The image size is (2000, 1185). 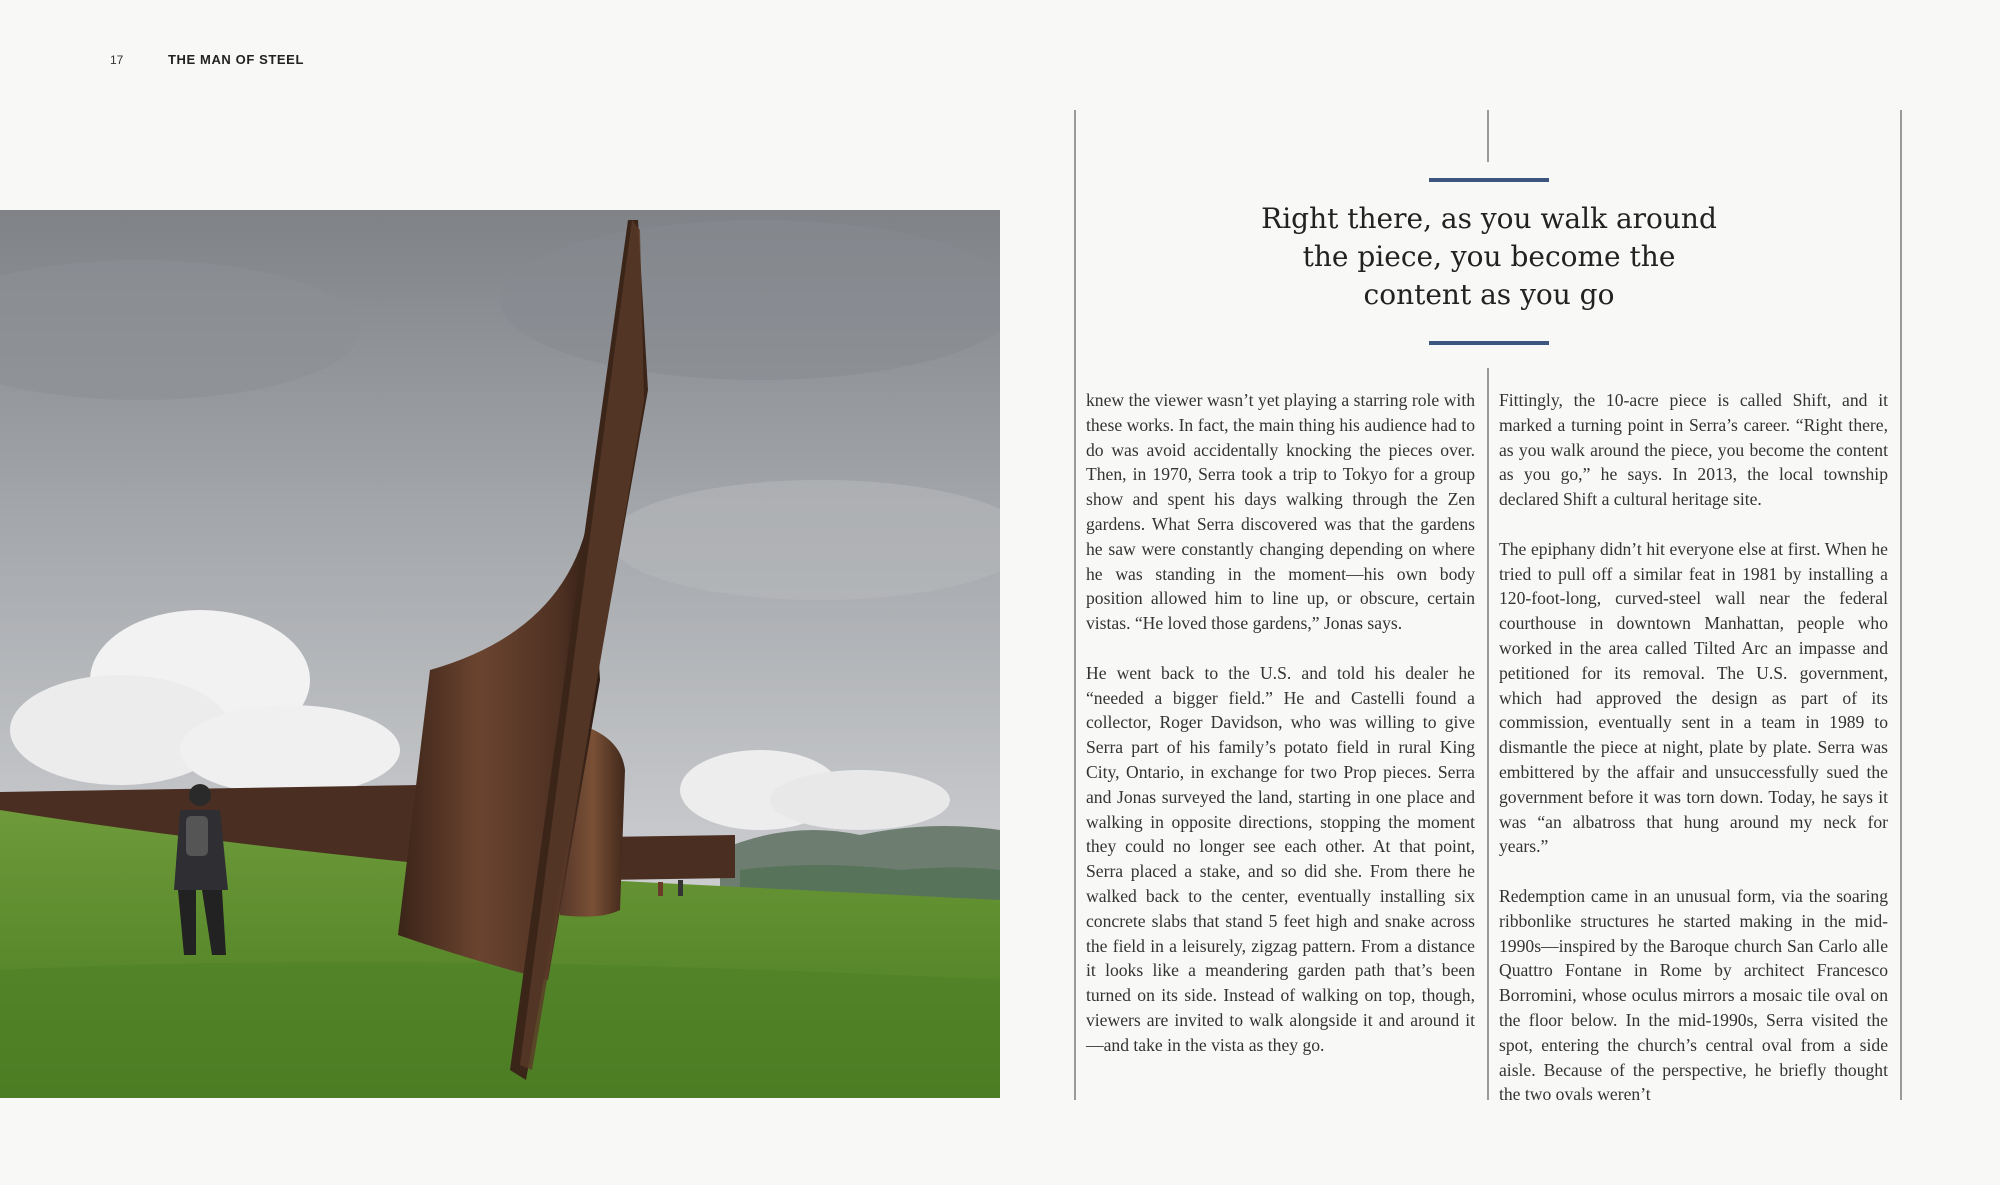 I want to click on pull-quote-rule-bottom, so click(x=1489, y=343).